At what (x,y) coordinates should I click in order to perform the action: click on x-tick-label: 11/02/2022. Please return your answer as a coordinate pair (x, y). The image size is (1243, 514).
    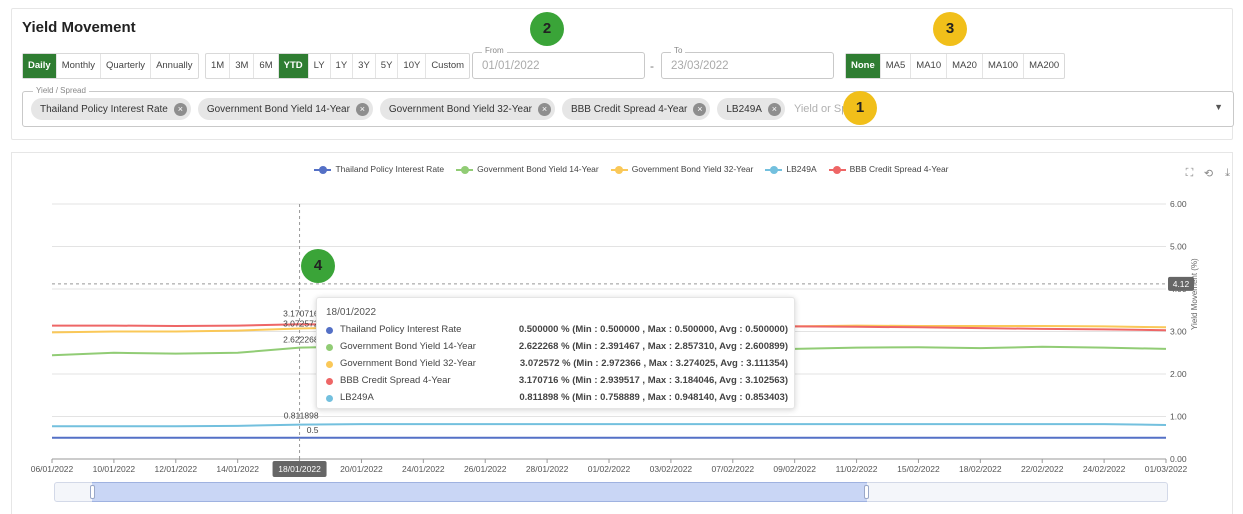
    Looking at the image, I should click on (857, 469).